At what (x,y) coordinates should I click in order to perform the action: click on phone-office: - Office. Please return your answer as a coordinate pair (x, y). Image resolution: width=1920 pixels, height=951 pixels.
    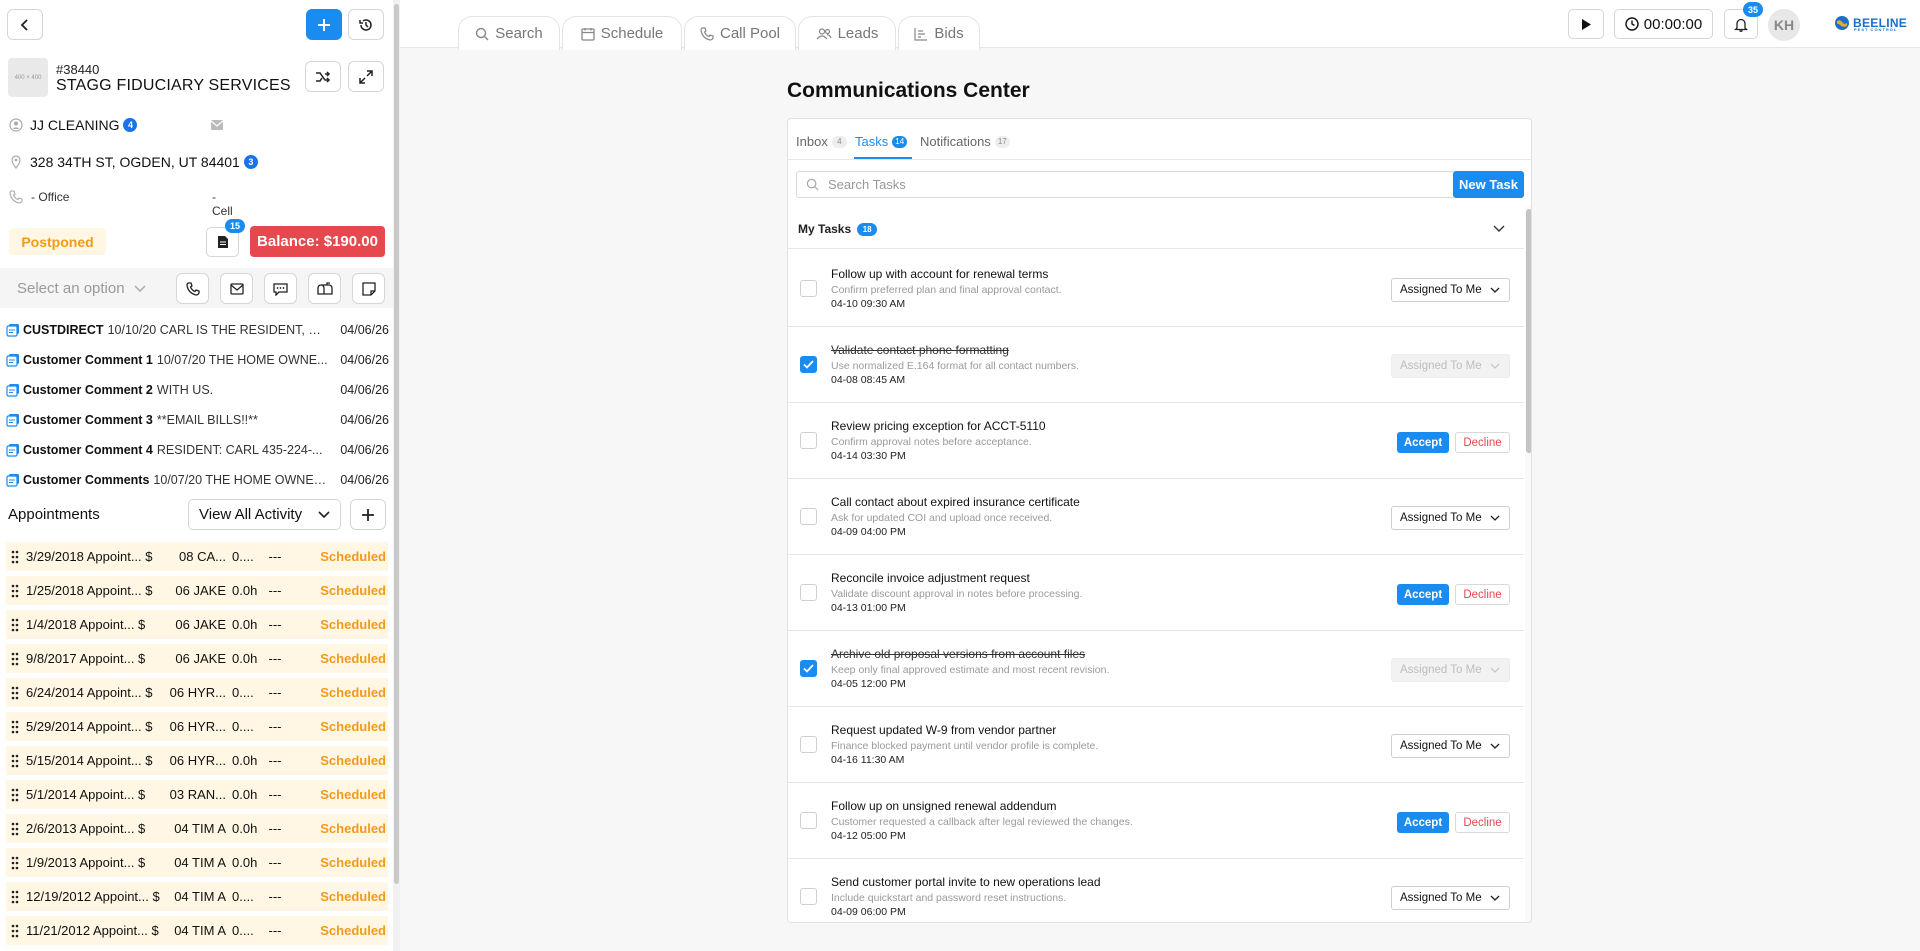
    Looking at the image, I should click on (50, 197).